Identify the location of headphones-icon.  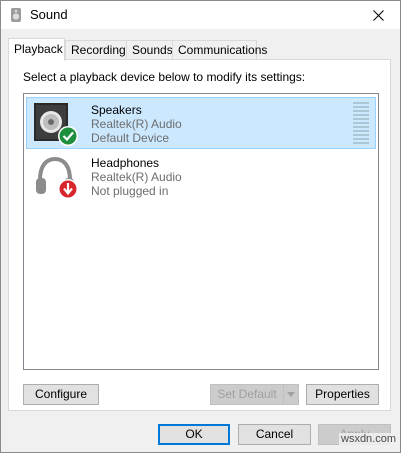
(57, 177).